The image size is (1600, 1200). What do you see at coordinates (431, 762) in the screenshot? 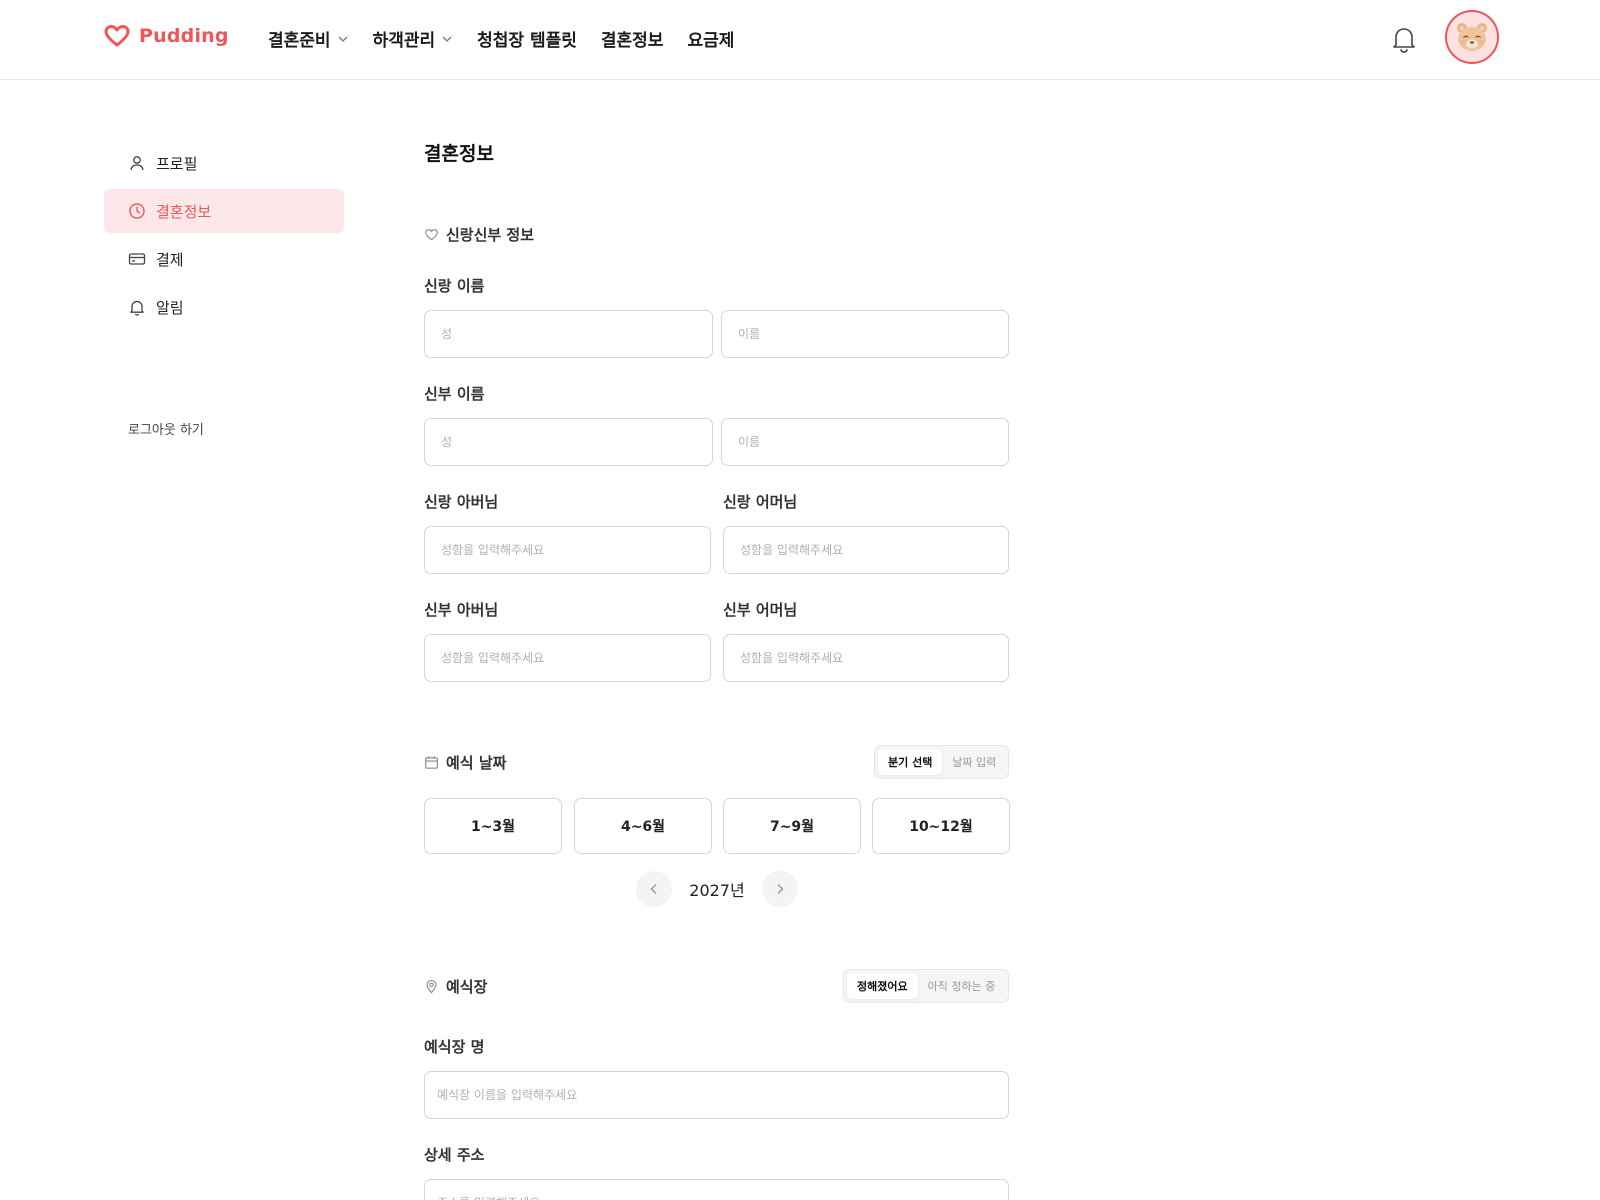
I see `calendar-icon` at bounding box center [431, 762].